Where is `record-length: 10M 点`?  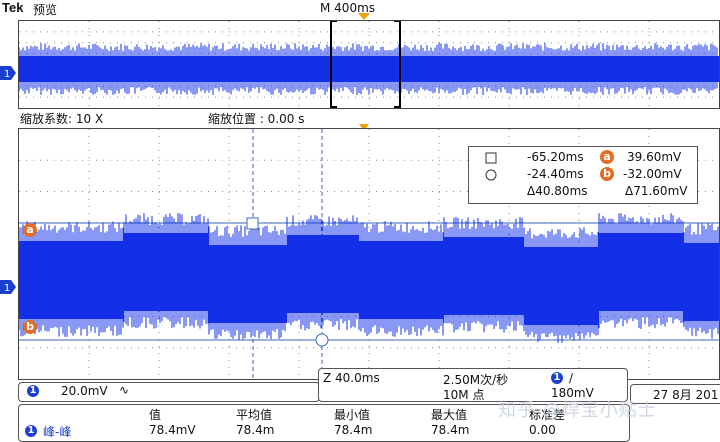
record-length: 10M 点 is located at coordinates (464, 395).